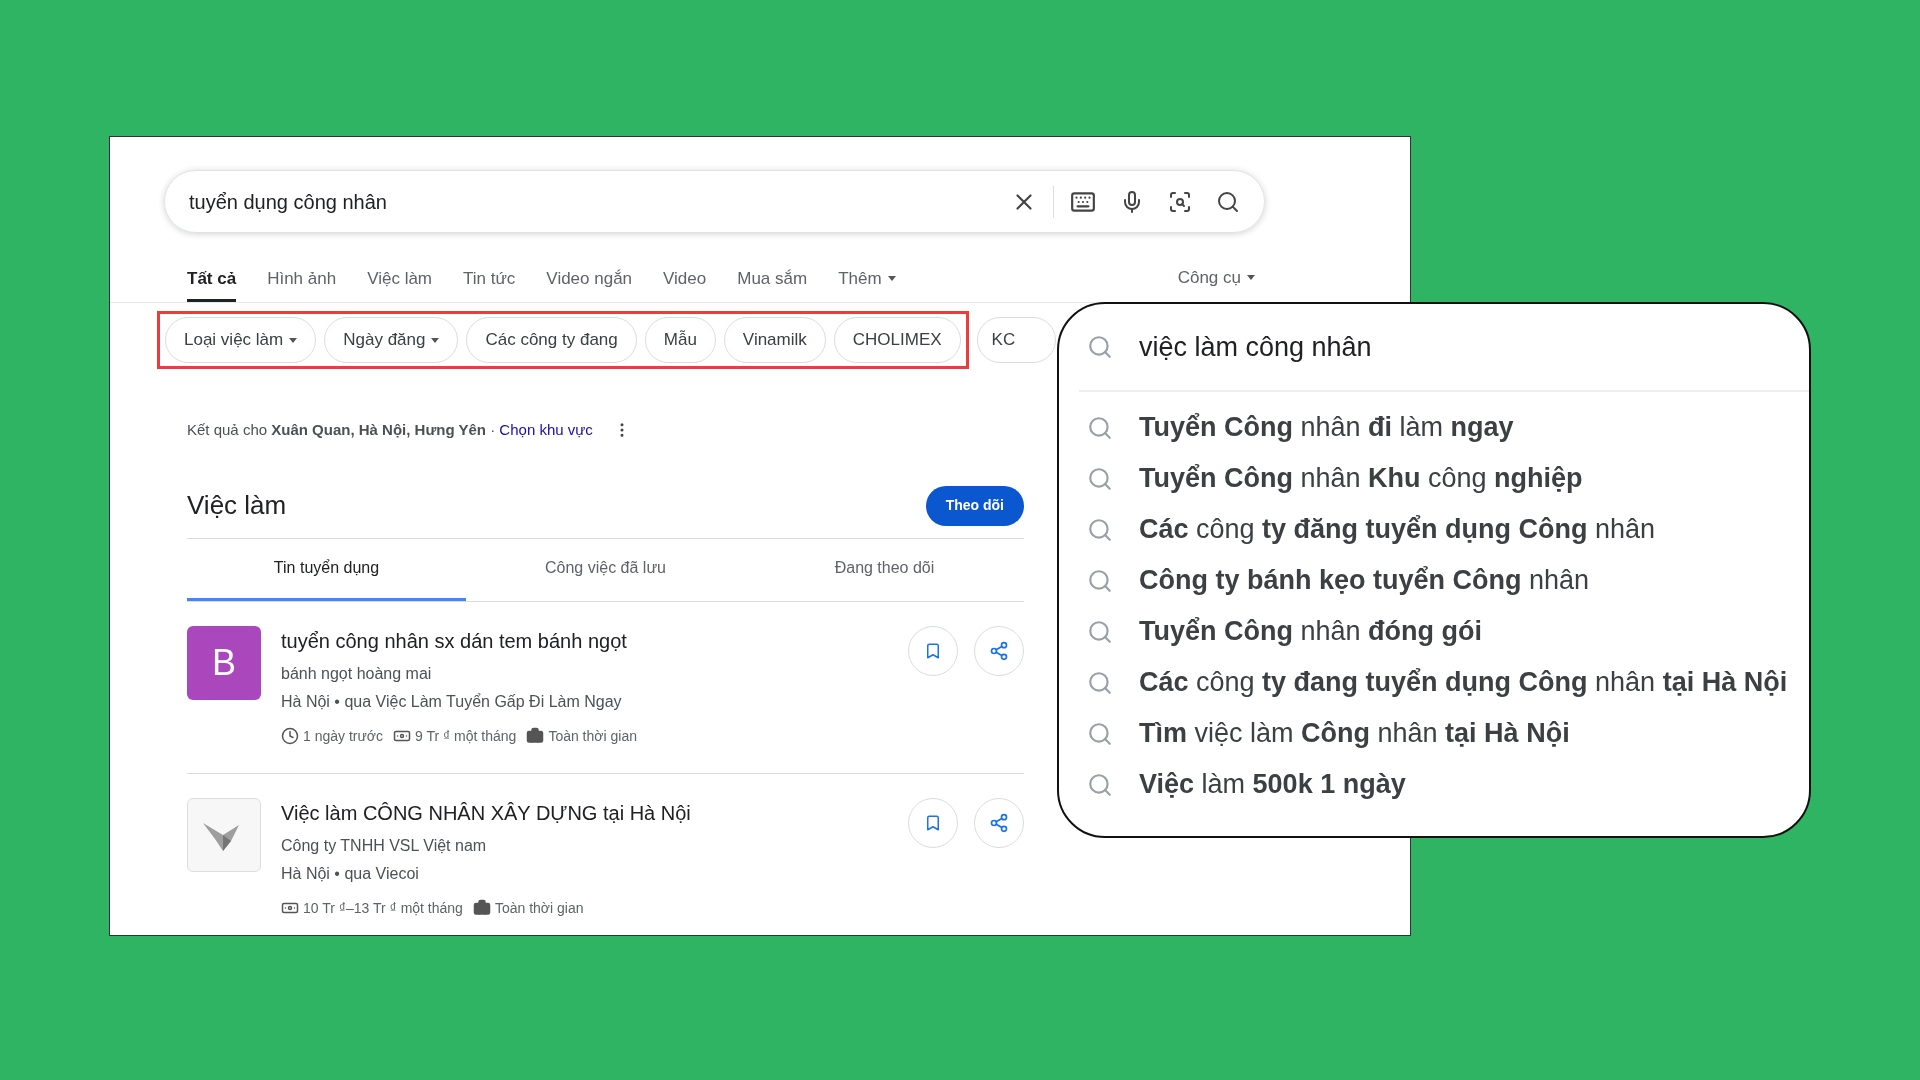 The width and height of the screenshot is (1920, 1080). Describe the element at coordinates (1361, 478) in the screenshot. I see `suggestion-item: Tuyển Công nhân Khu công nghiệp` at that location.